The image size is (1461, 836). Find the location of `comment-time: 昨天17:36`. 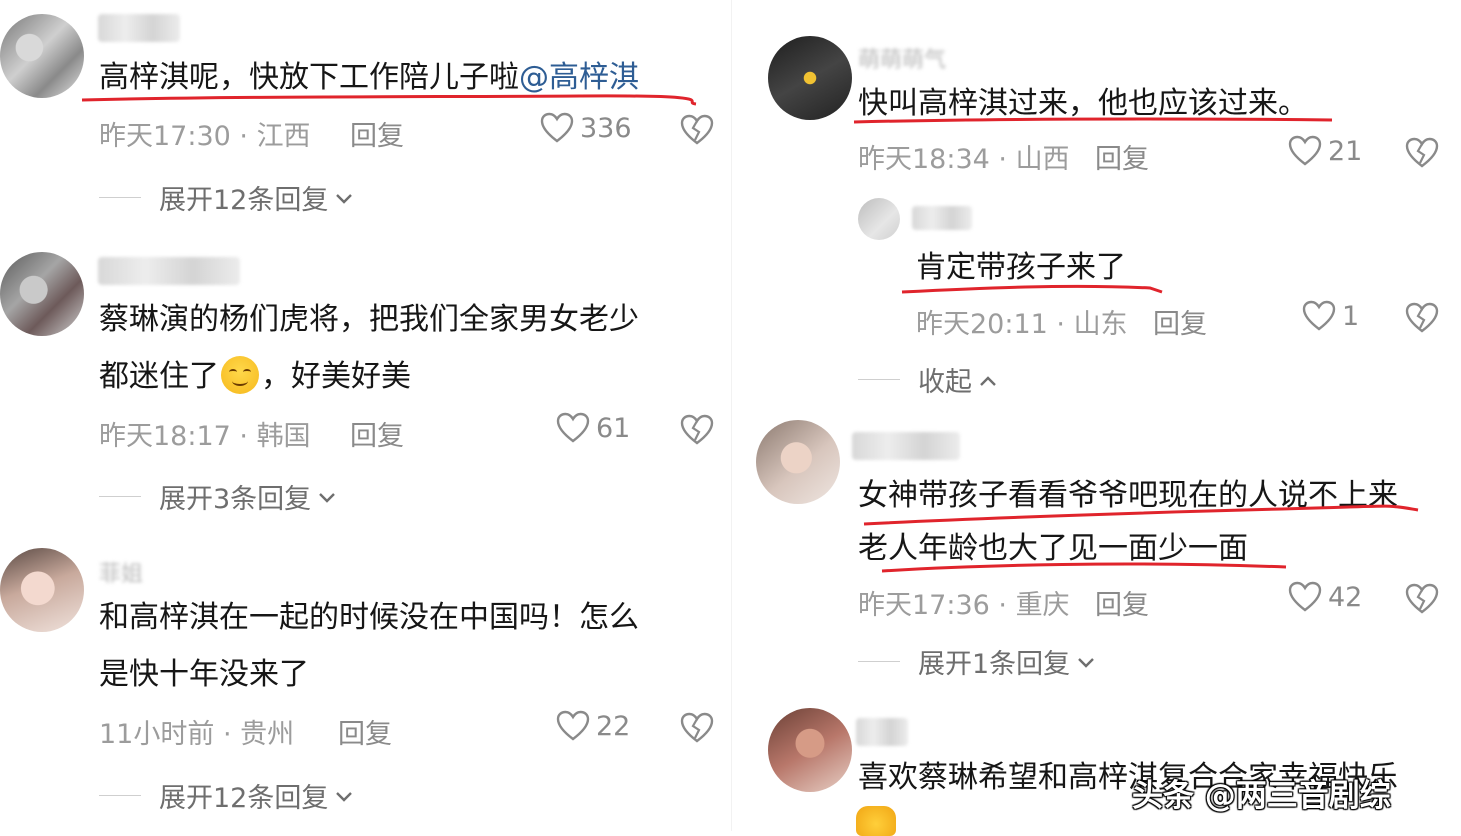

comment-time: 昨天17:36 is located at coordinates (924, 605).